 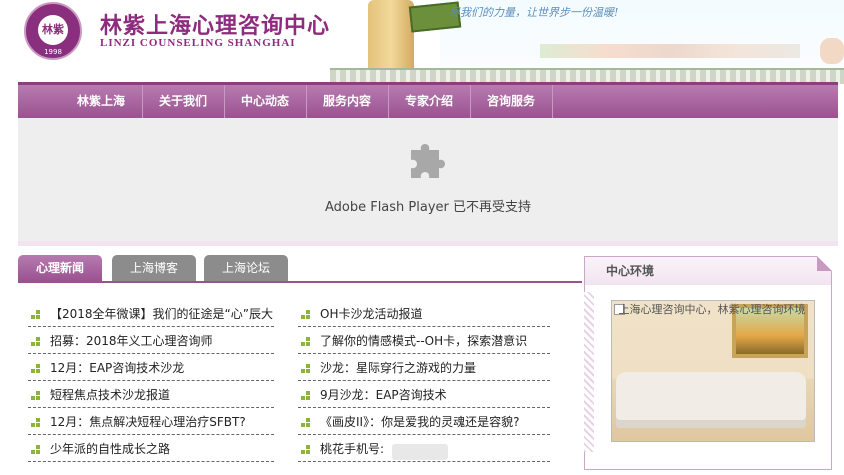 I want to click on news-link-text: 《画皮II》：你是爱我的灵魂还是容貌?, so click(x=420, y=422).